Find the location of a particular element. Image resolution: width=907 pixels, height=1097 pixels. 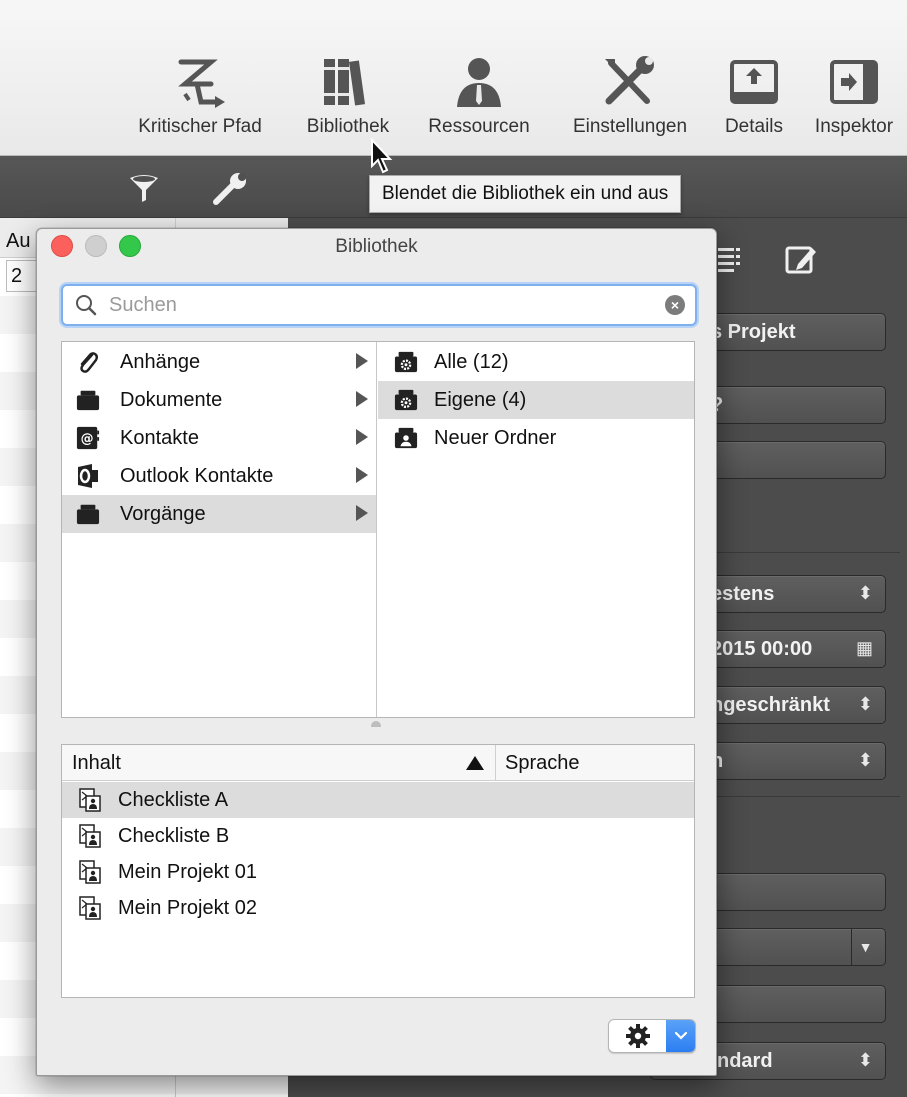

constraint-select: estens ⬍ is located at coordinates (793, 594).